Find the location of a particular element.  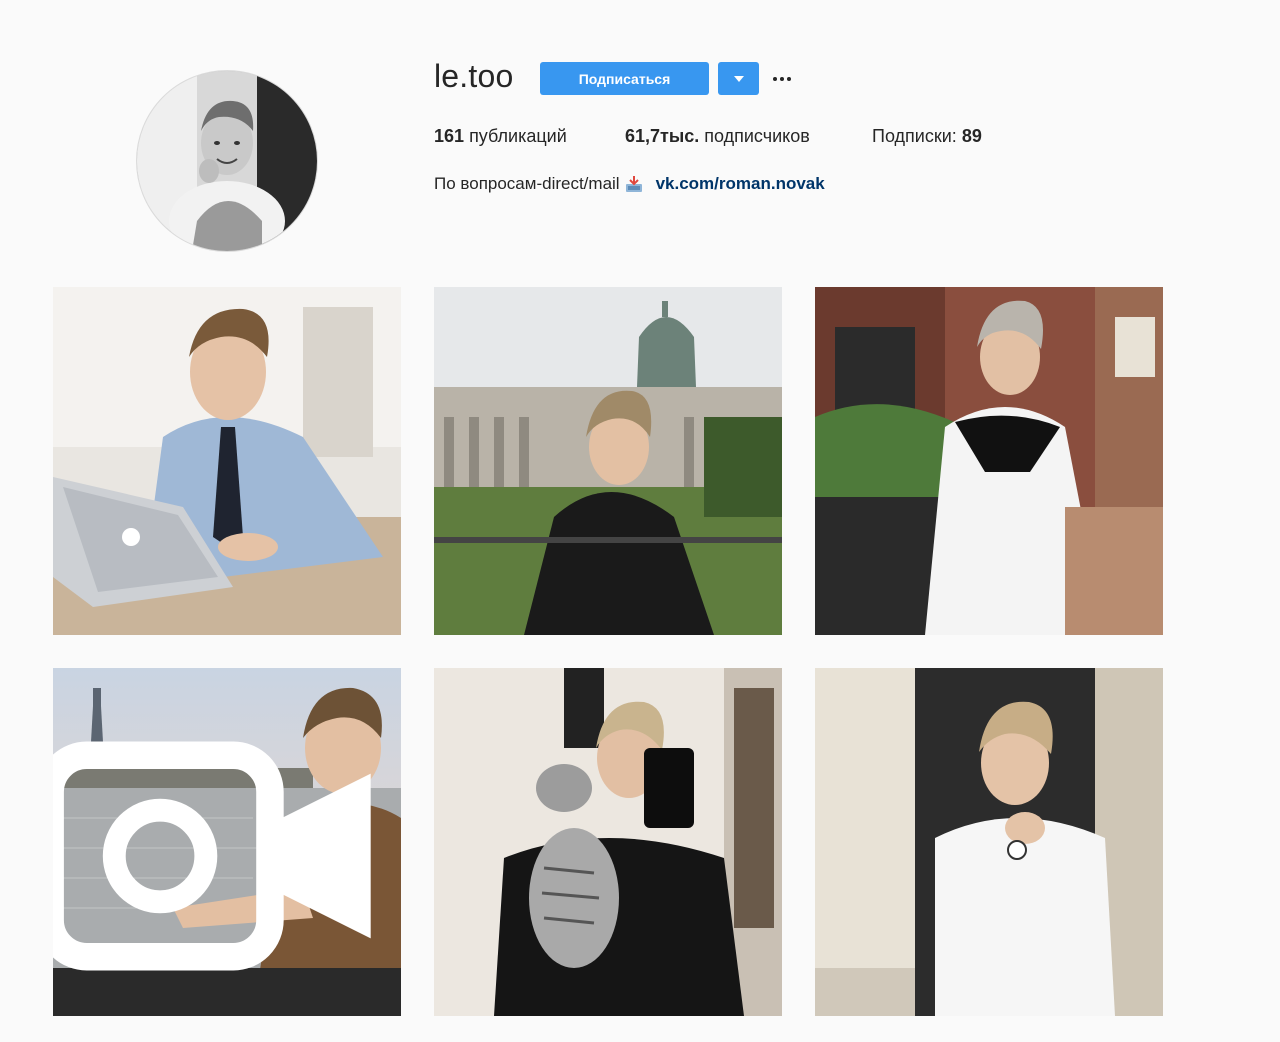

following-label: Подписки: is located at coordinates (914, 136).